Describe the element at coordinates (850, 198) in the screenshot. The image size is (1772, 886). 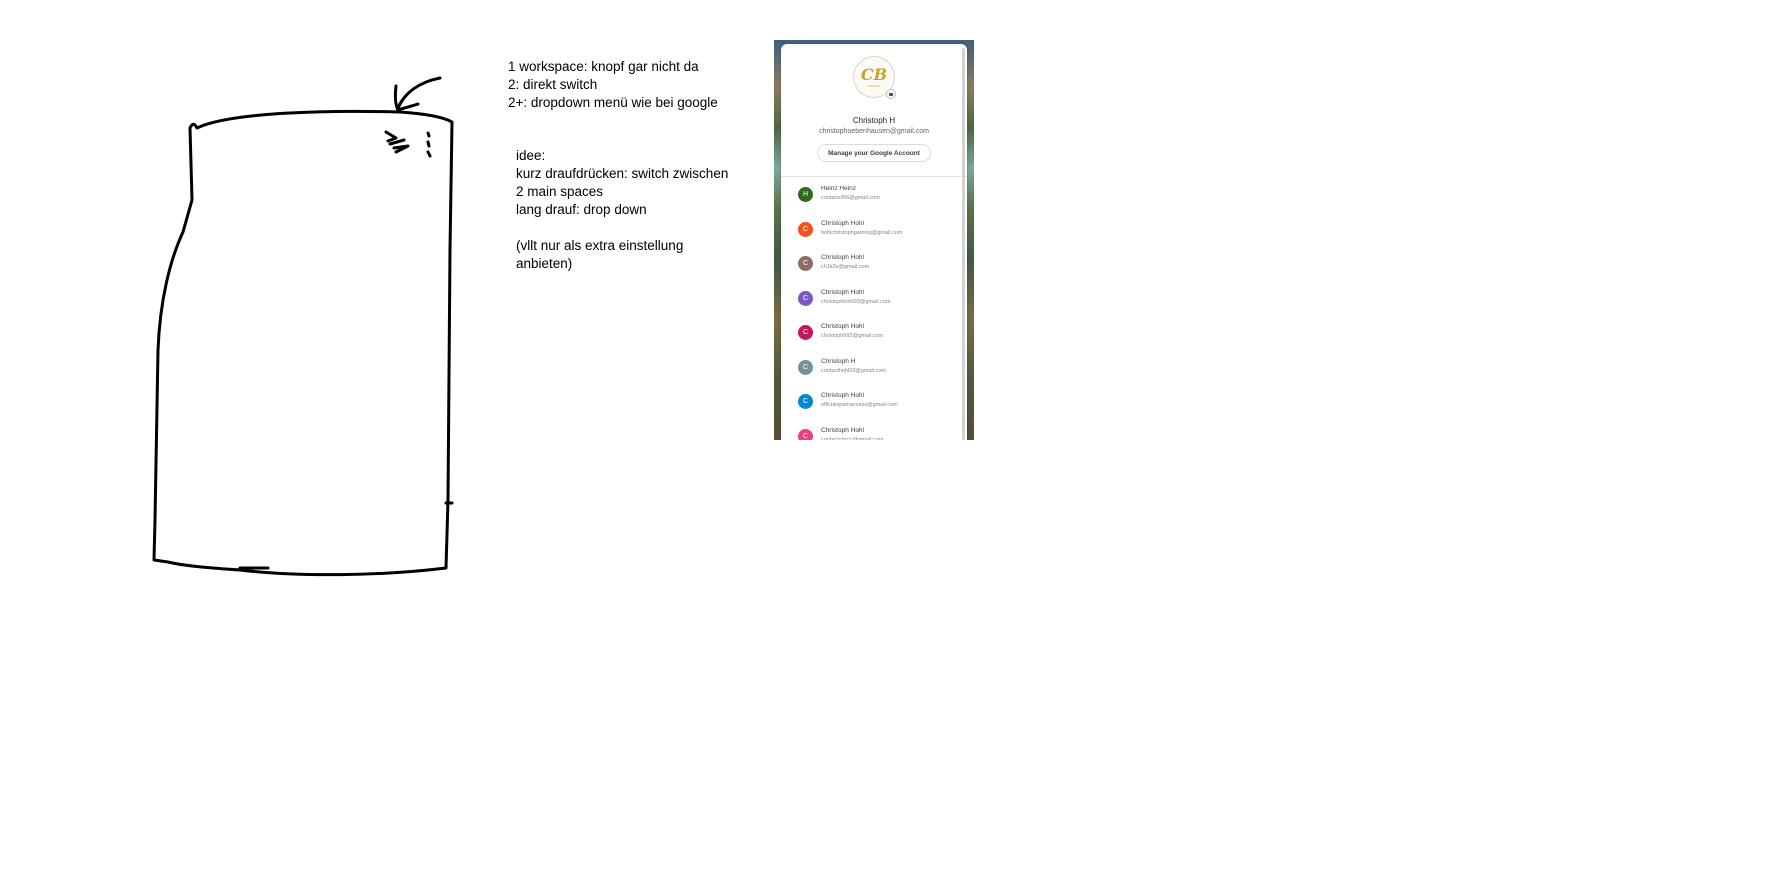
I see `account-email: contactcf96@gmail.com` at that location.